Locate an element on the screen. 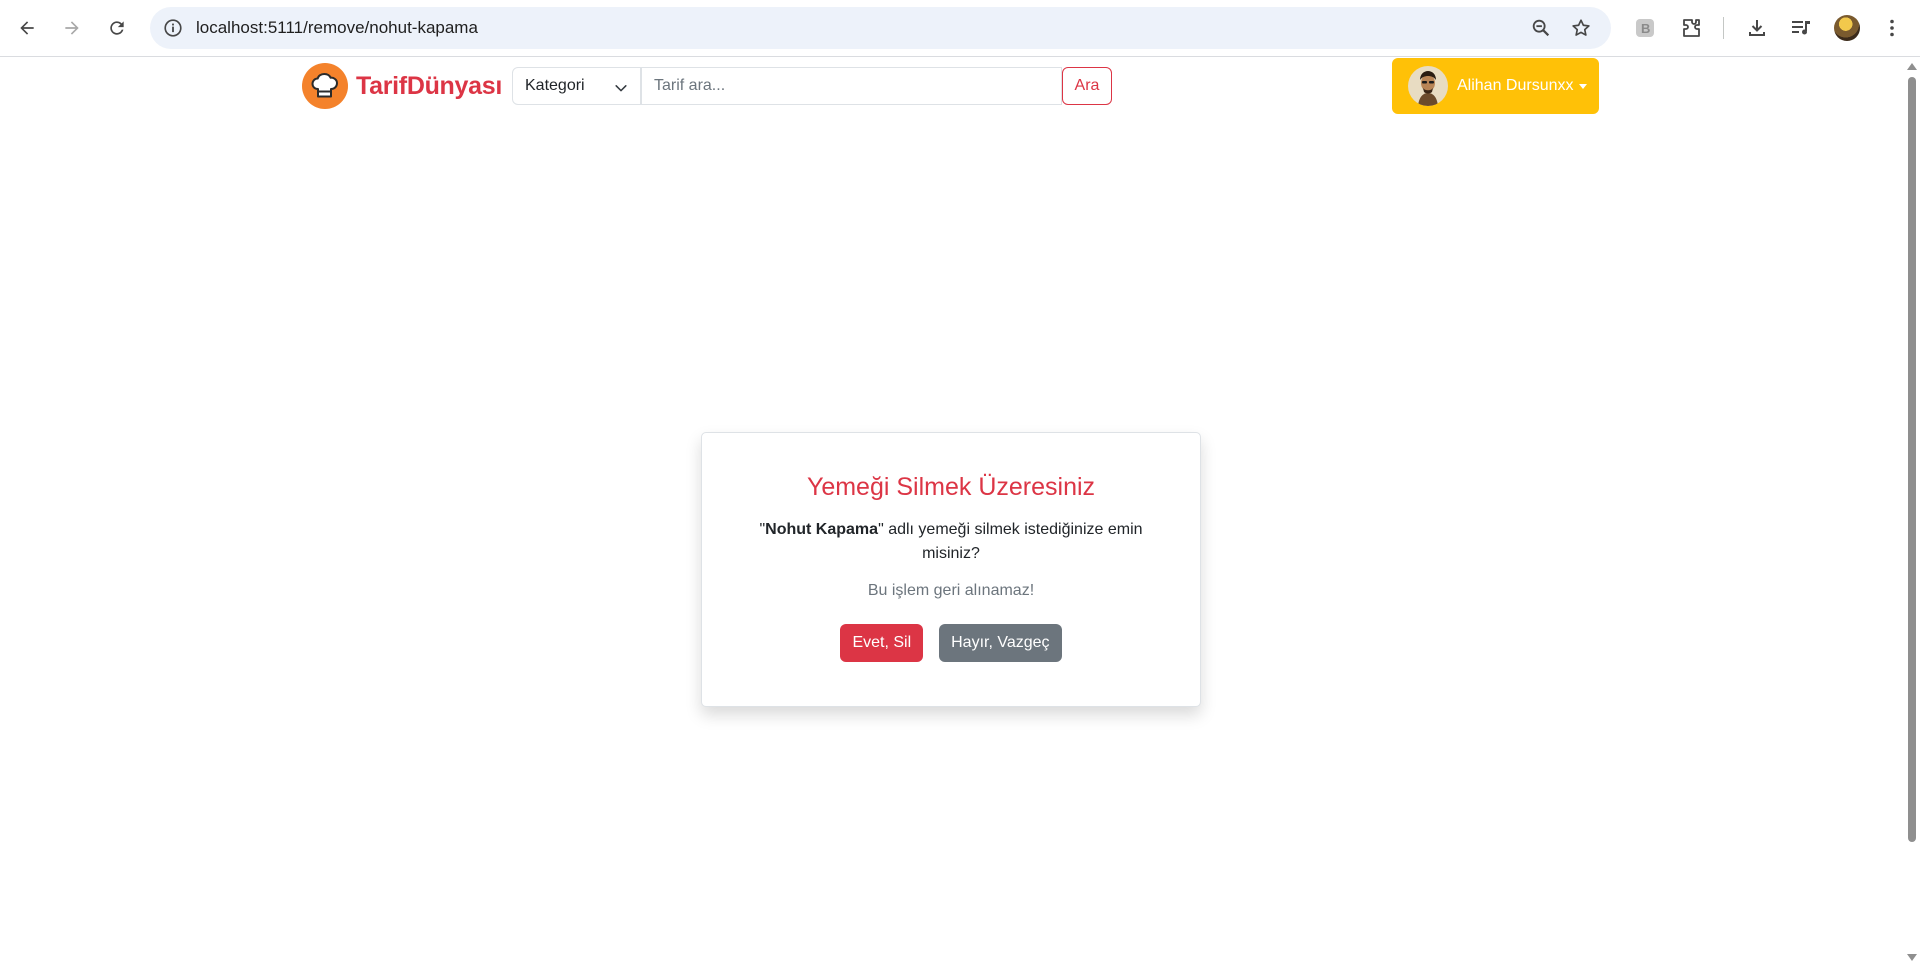 This screenshot has width=1920, height=969. reload-icon is located at coordinates (117, 28).